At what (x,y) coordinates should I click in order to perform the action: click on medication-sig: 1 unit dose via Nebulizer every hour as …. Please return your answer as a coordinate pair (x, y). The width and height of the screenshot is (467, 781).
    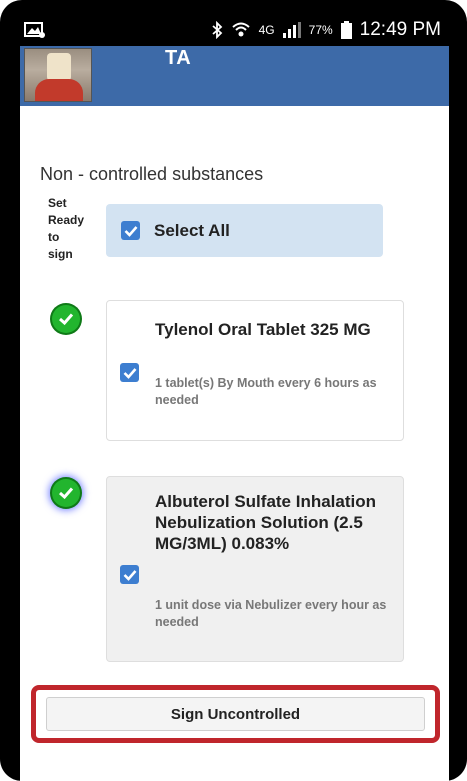
    Looking at the image, I should click on (271, 613).